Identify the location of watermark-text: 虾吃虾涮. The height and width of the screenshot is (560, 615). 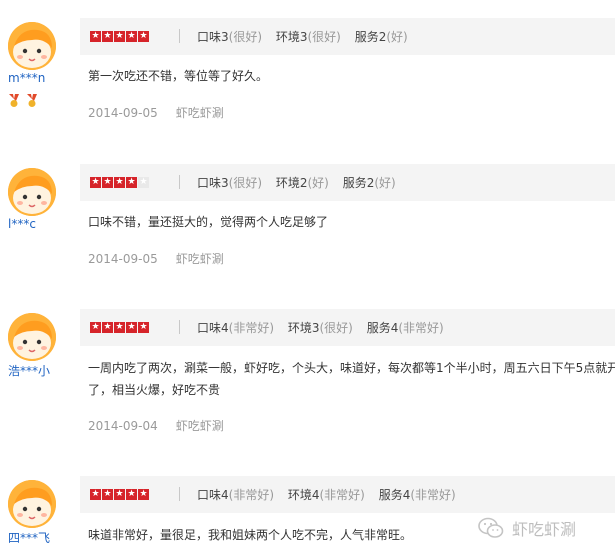
(544, 529).